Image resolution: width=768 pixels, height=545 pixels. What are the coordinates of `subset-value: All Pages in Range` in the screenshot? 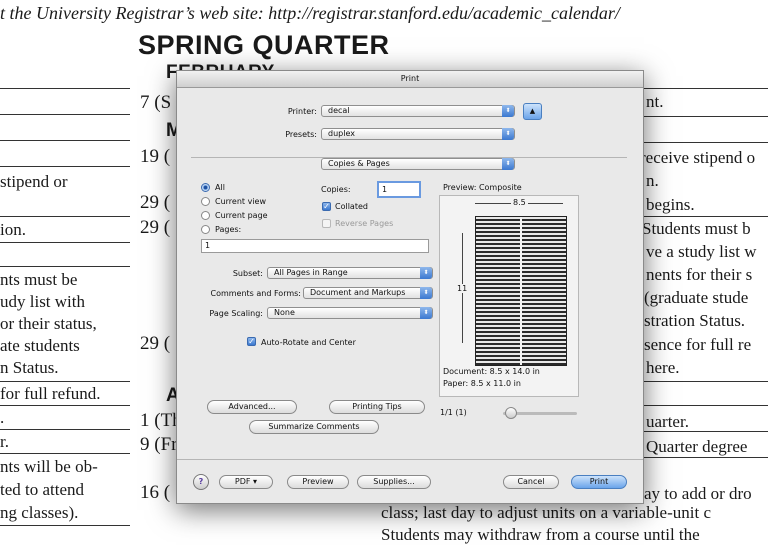 It's located at (311, 272).